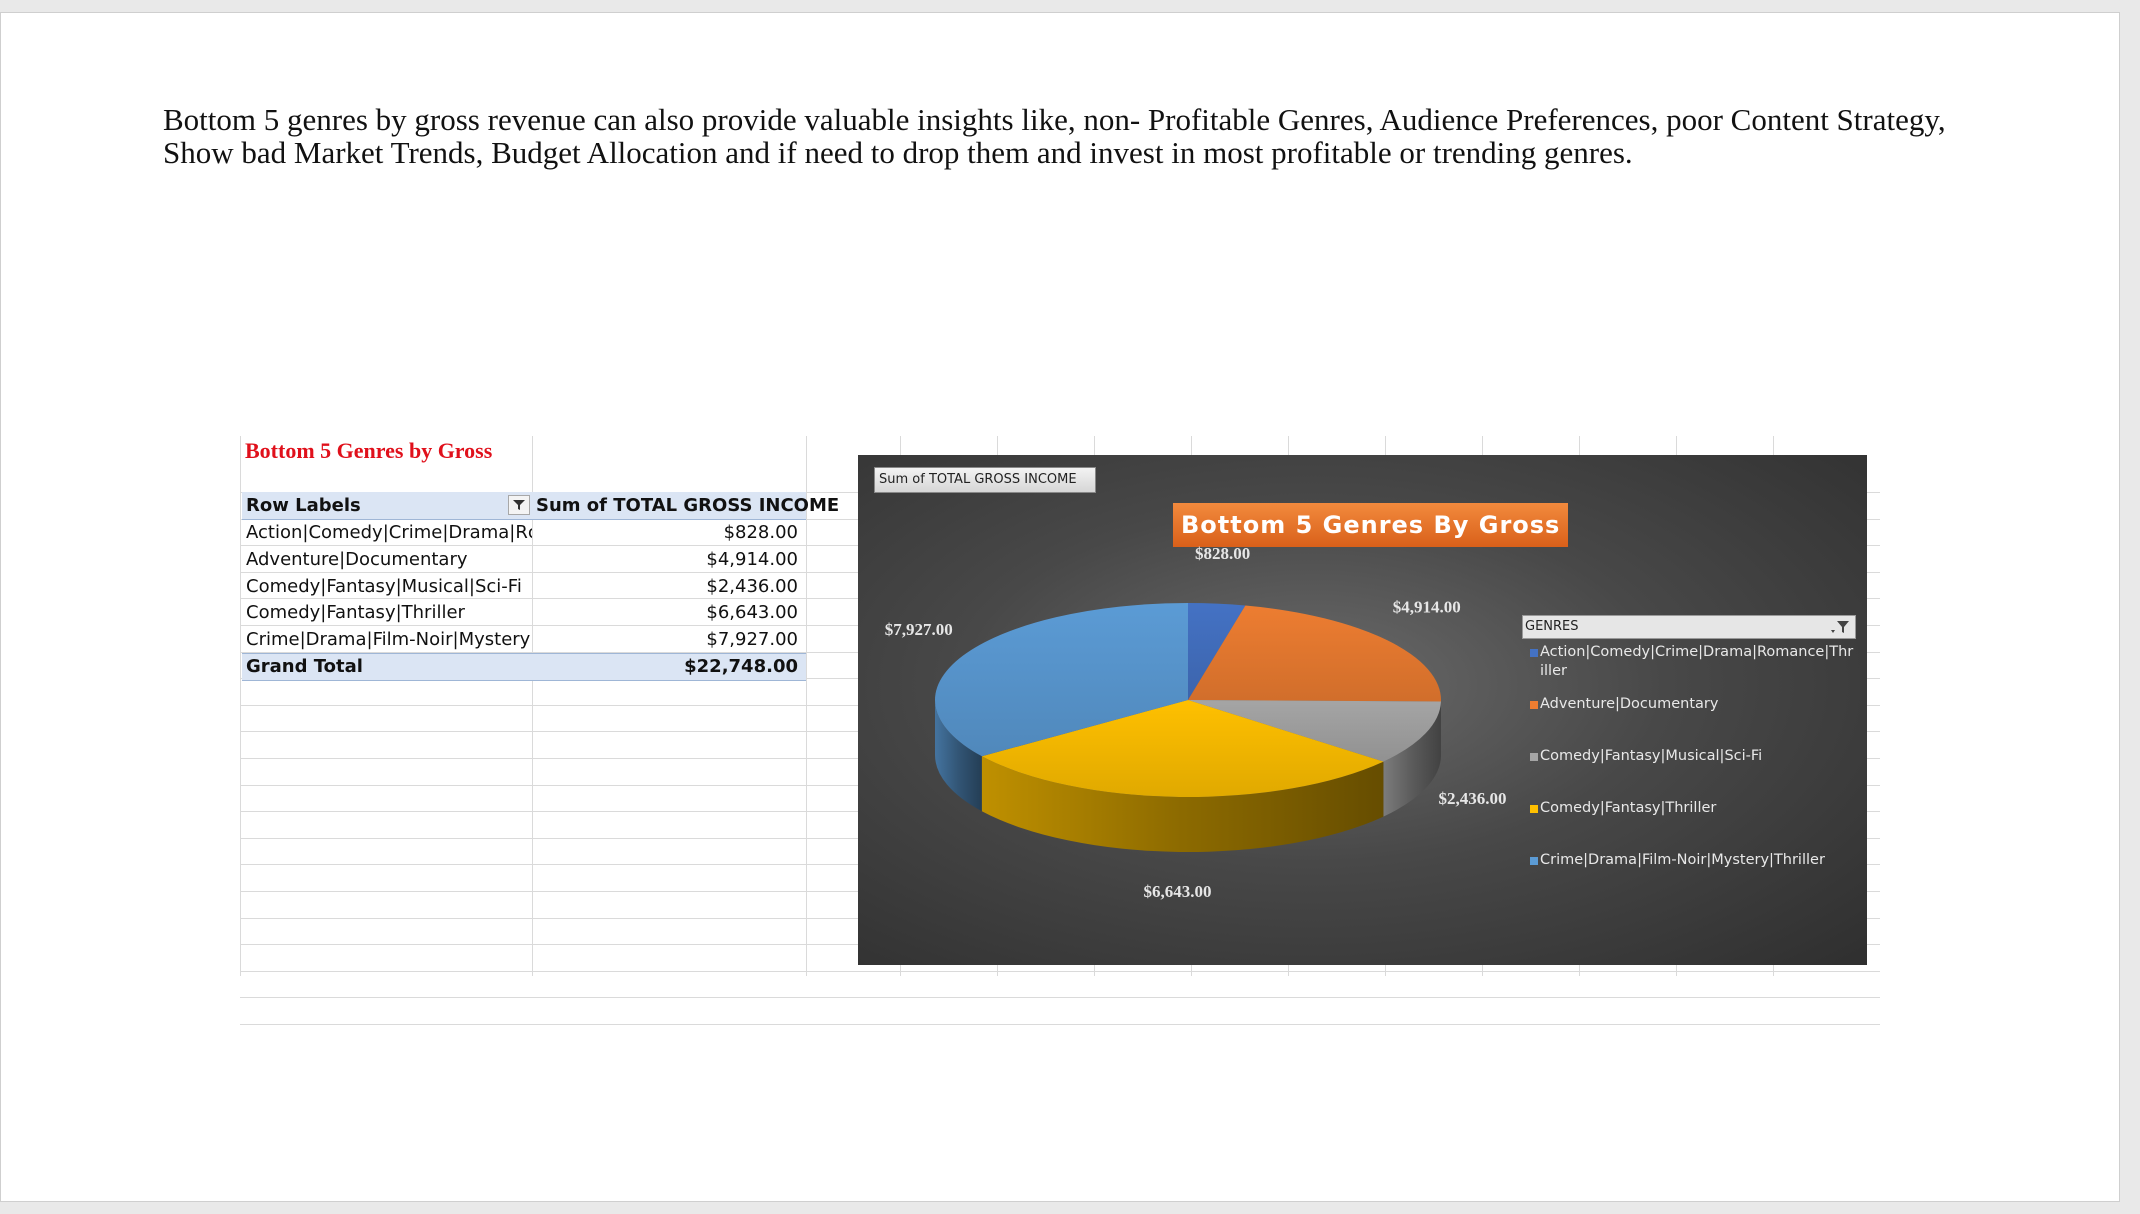 The width and height of the screenshot is (2140, 1214). Describe the element at coordinates (389, 533) in the screenshot. I see `pivot-row-label: Action|Comedy|Crime|Drama|Rc` at that location.